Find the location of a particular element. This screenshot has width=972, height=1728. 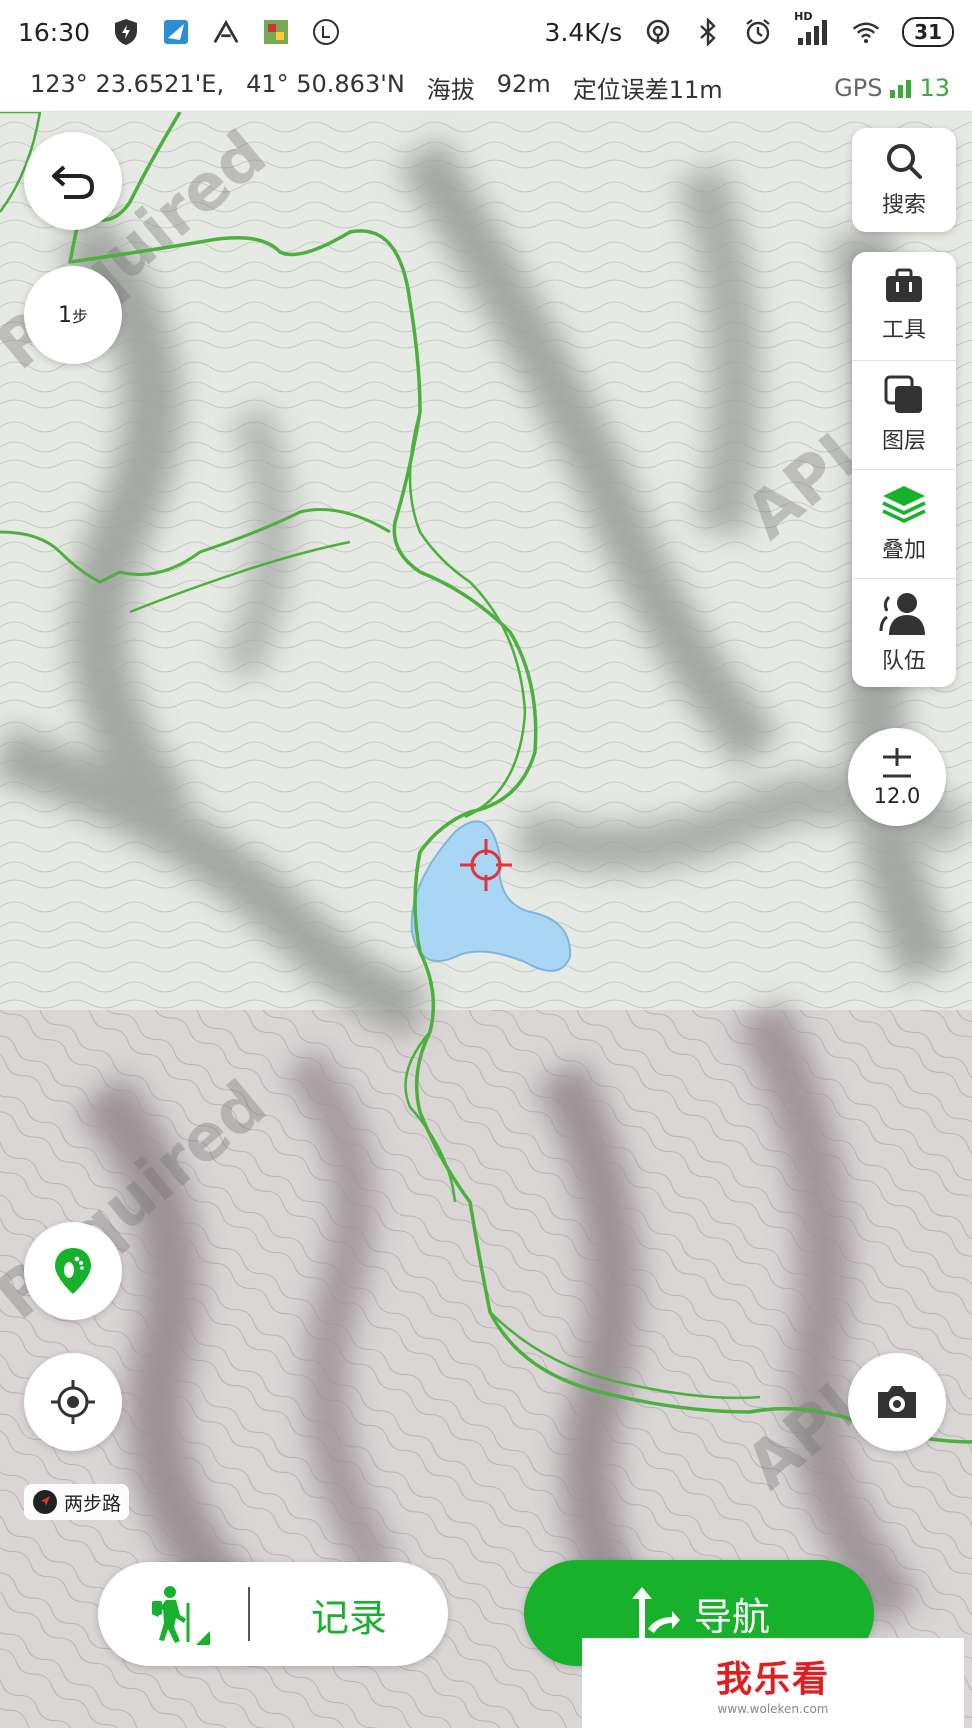

game-app-icon is located at coordinates (276, 32).